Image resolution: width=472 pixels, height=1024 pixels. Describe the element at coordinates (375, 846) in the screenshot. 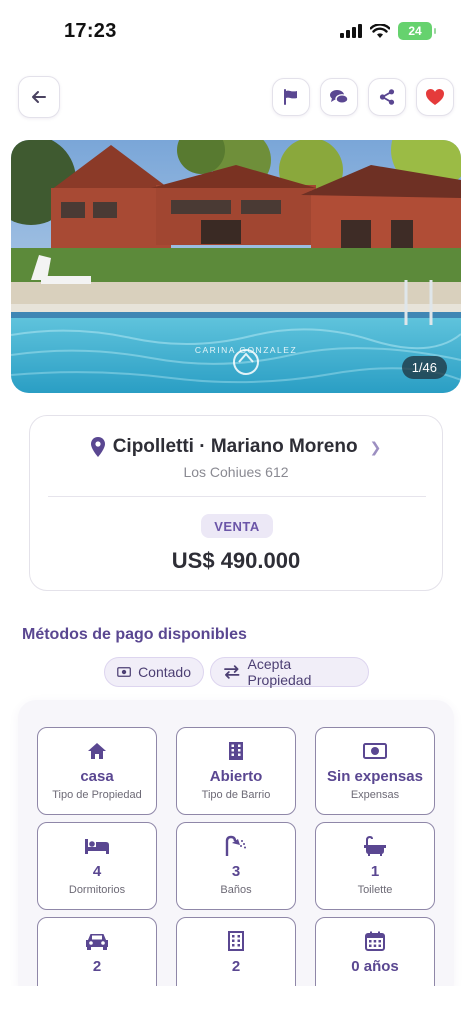

I see `bathtub-icon` at that location.